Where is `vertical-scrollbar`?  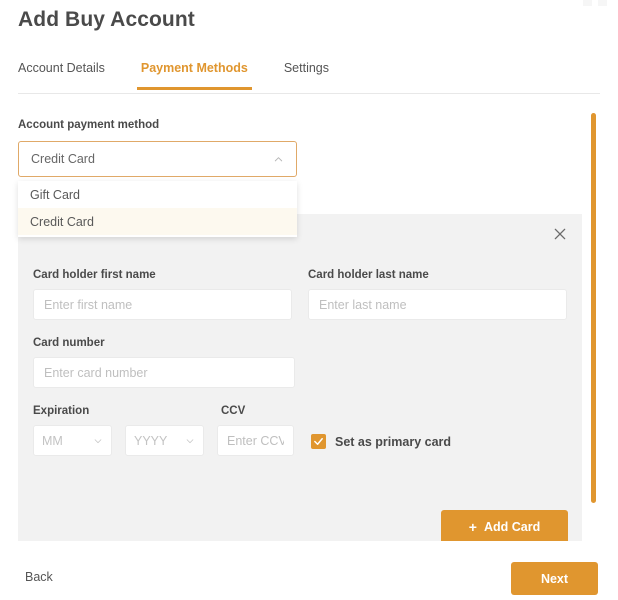
vertical-scrollbar is located at coordinates (593, 308).